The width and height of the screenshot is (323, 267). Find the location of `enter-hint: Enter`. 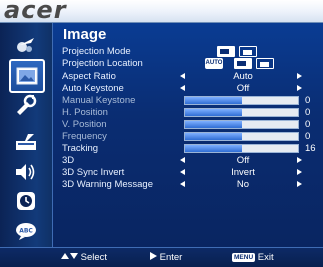

enter-hint: Enter is located at coordinates (166, 257).